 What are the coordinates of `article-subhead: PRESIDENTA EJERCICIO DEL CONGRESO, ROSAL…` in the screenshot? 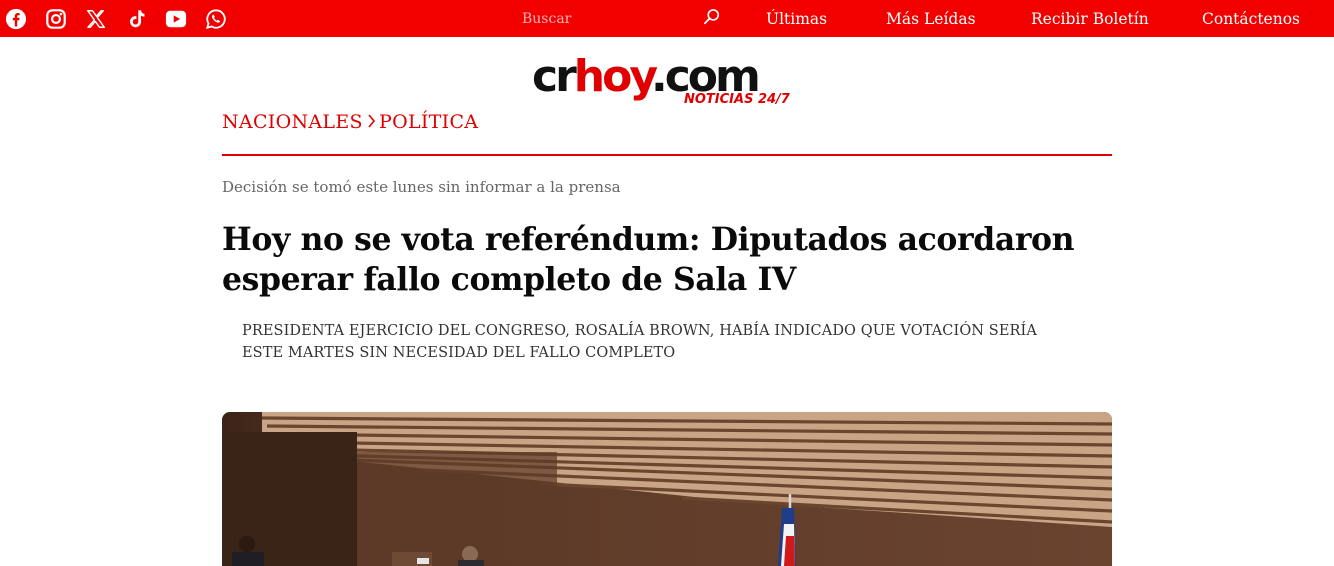 It's located at (639, 342).